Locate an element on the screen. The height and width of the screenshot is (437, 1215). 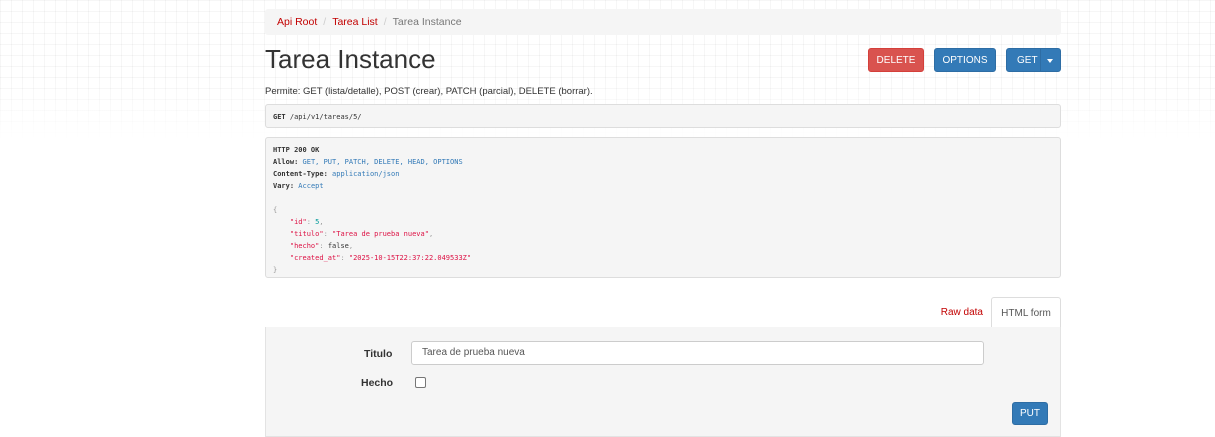
request-method: GET is located at coordinates (279, 117).